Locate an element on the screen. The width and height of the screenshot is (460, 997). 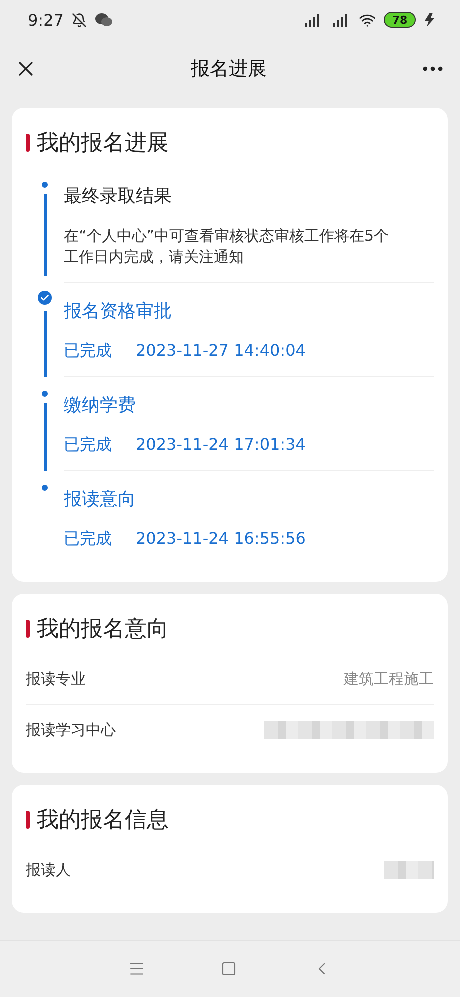
page-title: 报名进展 is located at coordinates (229, 69).